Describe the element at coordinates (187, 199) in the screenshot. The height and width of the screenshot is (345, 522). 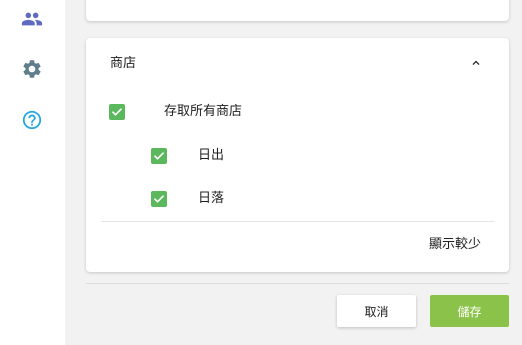
I see `store-item-row: 日落` at that location.